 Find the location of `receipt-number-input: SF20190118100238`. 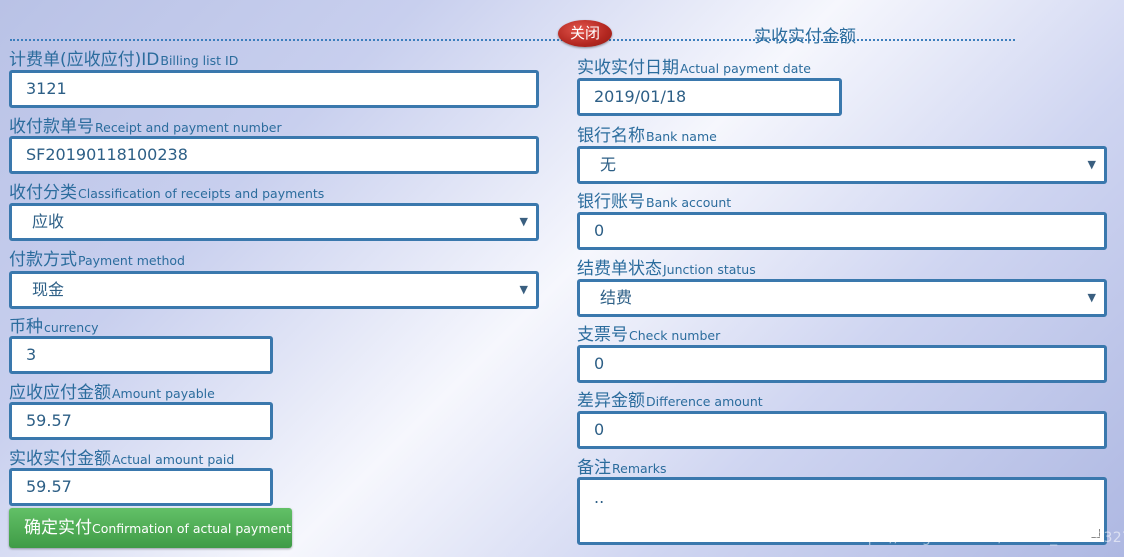

receipt-number-input: SF20190118100238 is located at coordinates (274, 155).